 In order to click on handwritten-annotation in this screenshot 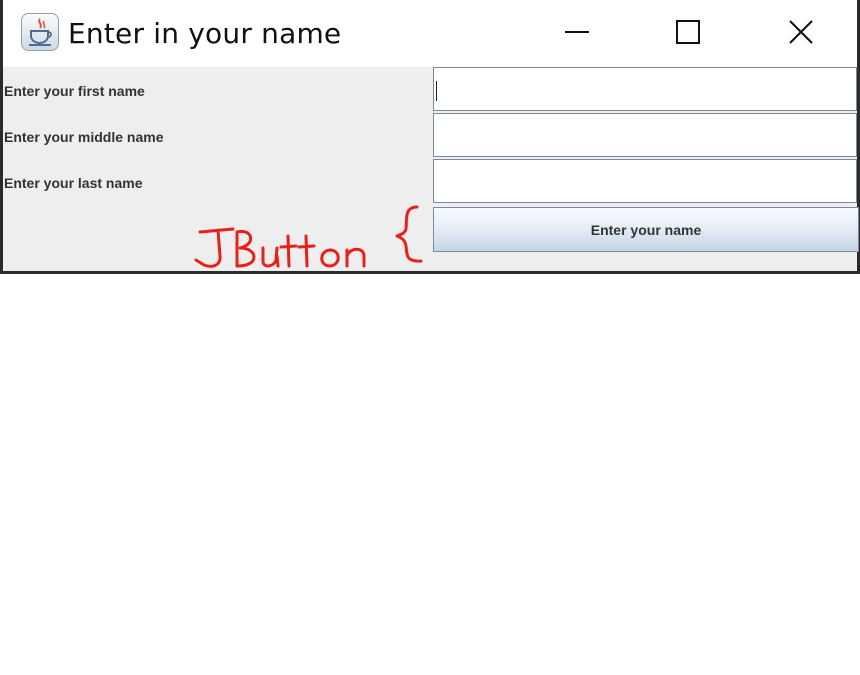, I will do `click(308, 236)`.